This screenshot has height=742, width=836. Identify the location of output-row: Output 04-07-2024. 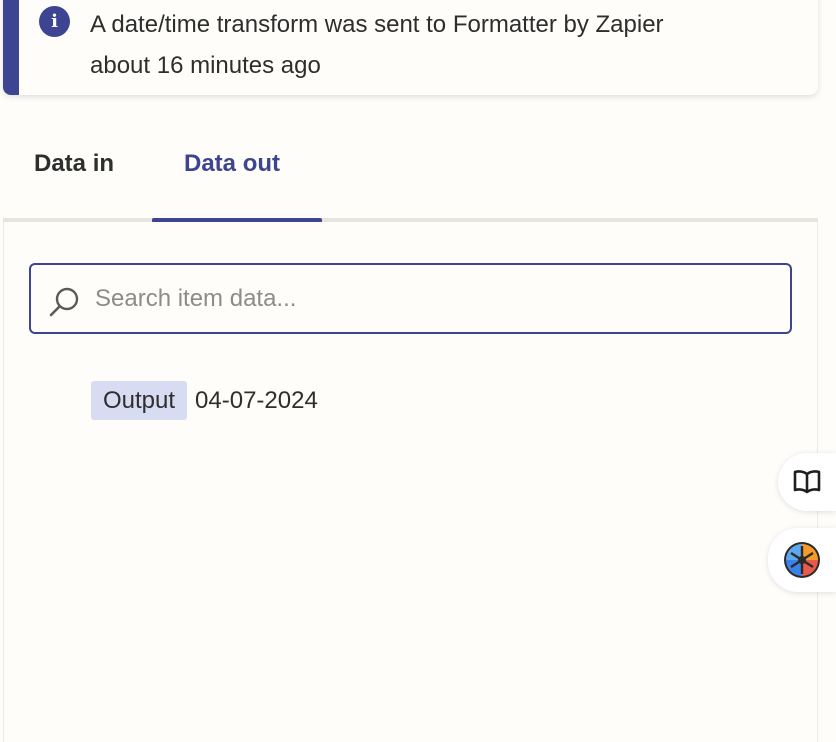
(204, 400).